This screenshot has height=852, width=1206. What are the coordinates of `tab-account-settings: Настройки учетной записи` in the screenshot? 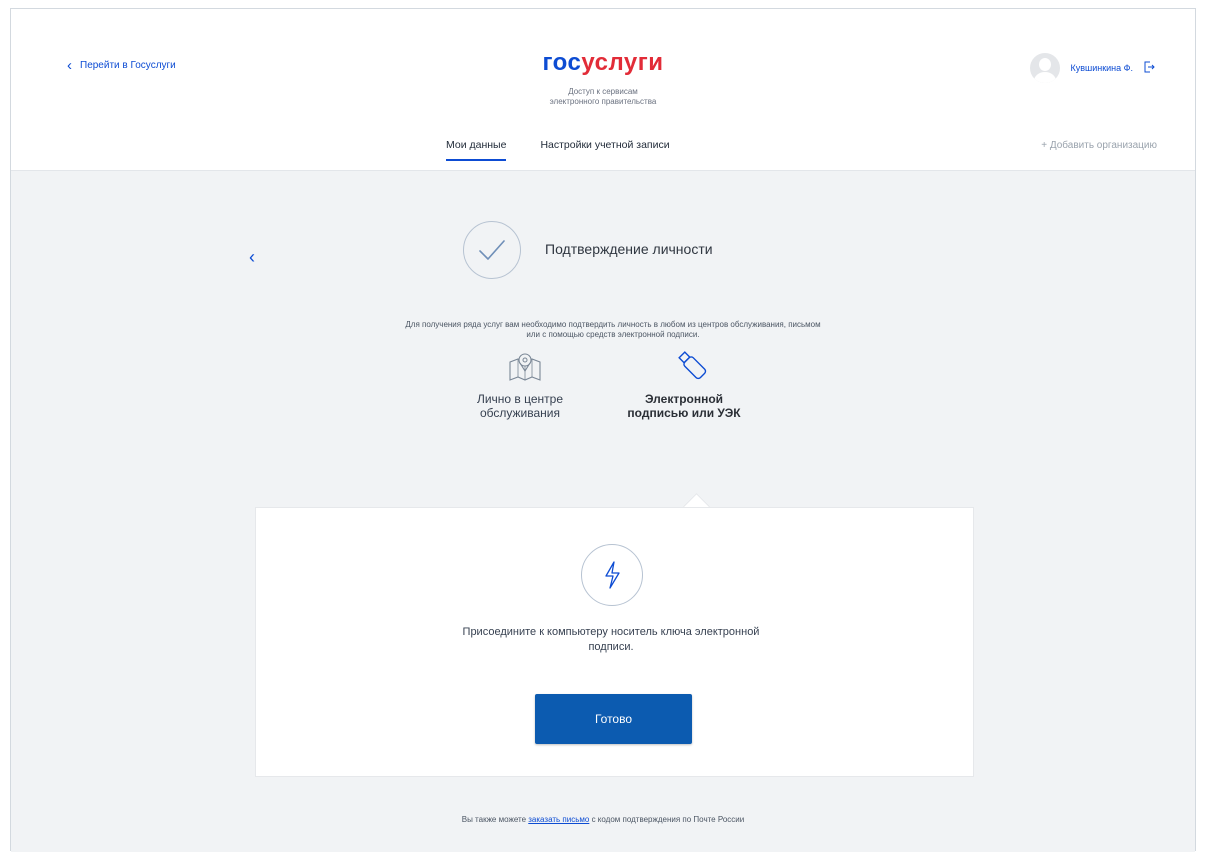 It's located at (604, 150).